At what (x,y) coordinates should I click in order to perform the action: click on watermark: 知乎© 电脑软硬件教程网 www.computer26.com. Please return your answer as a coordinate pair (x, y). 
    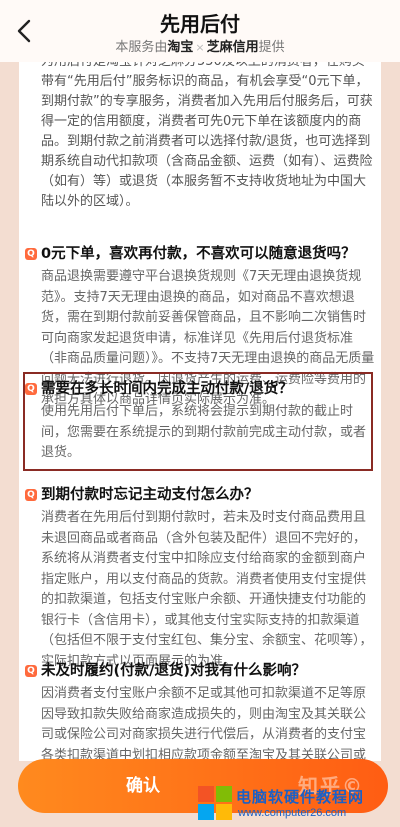
    Looking at the image, I should click on (298, 797).